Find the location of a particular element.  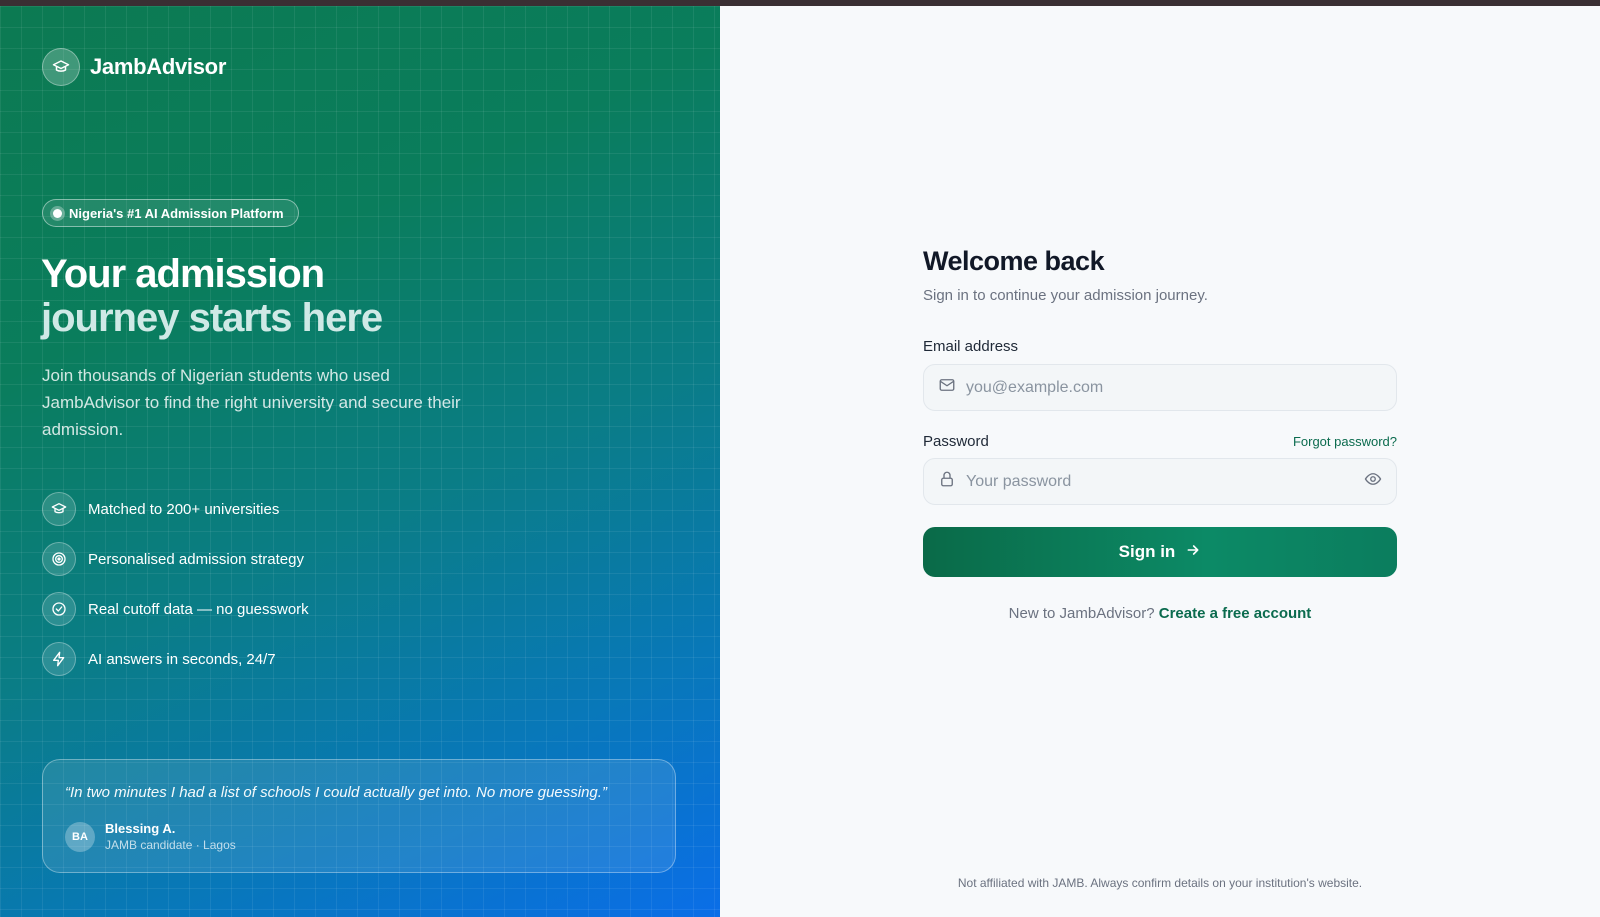

create-account-link: Create a free account is located at coordinates (1235, 613).